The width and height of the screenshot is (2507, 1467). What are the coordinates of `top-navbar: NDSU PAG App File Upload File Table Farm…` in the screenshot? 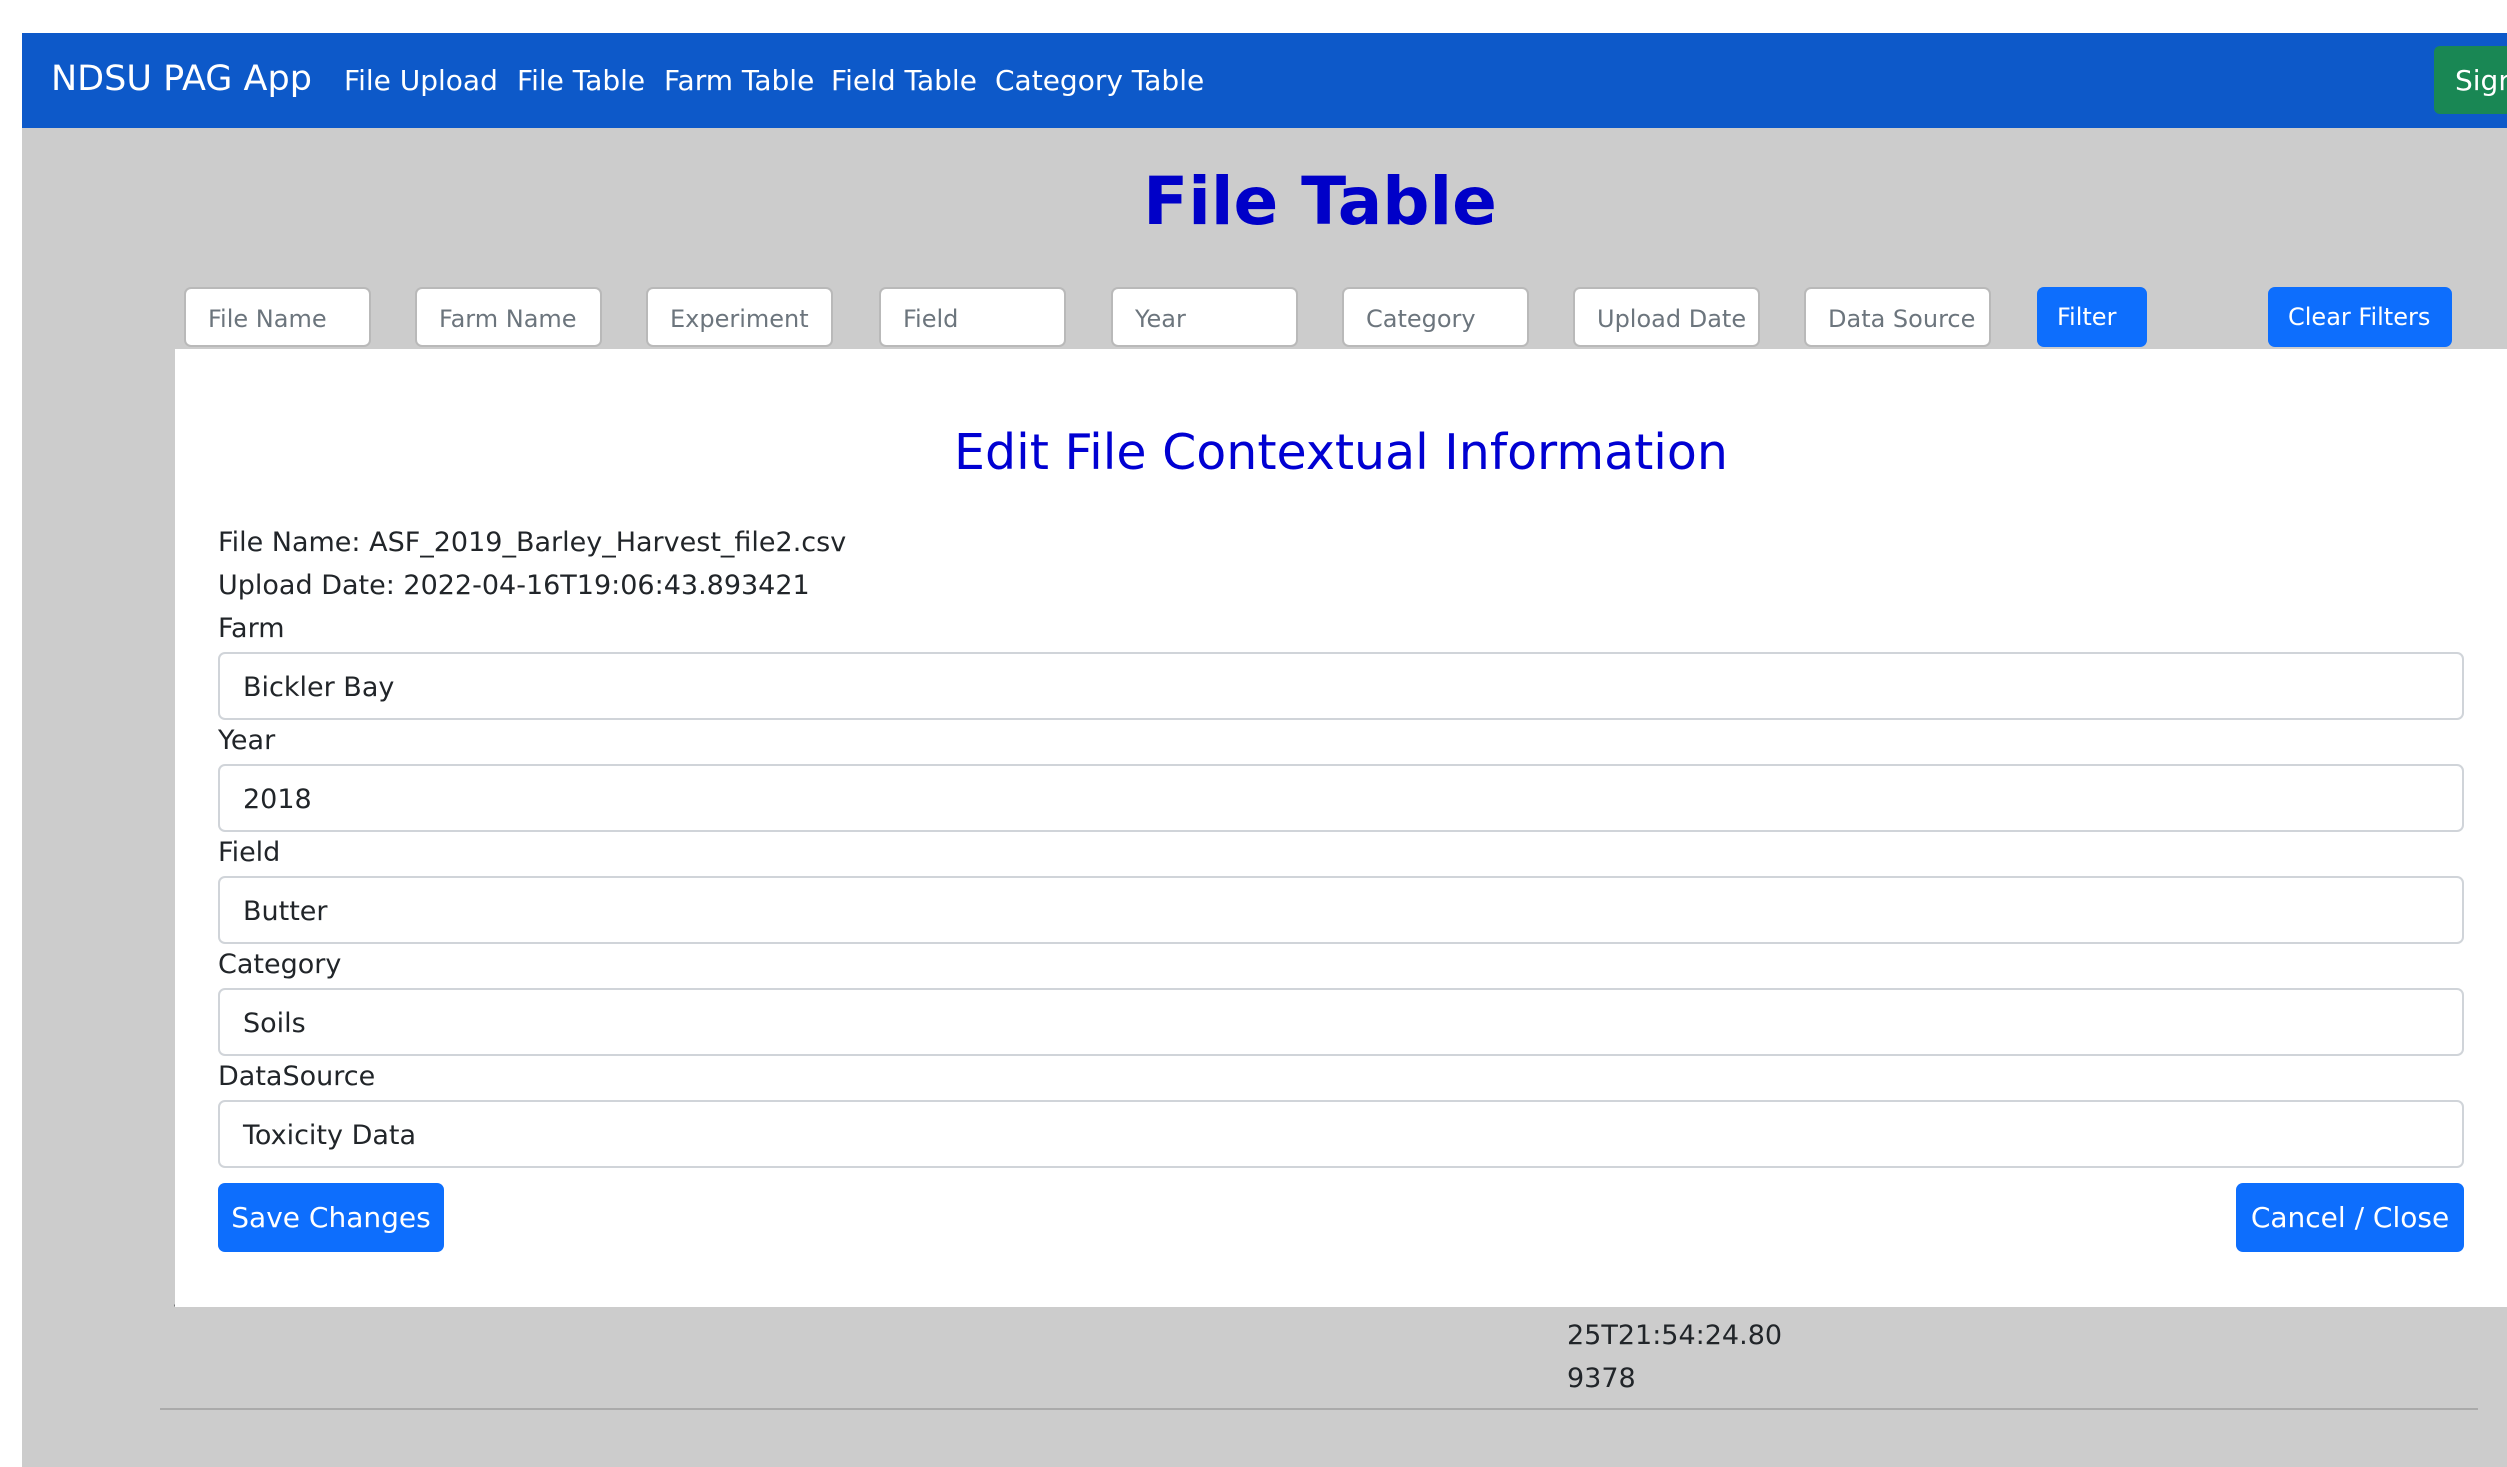 It's located at (1264, 80).